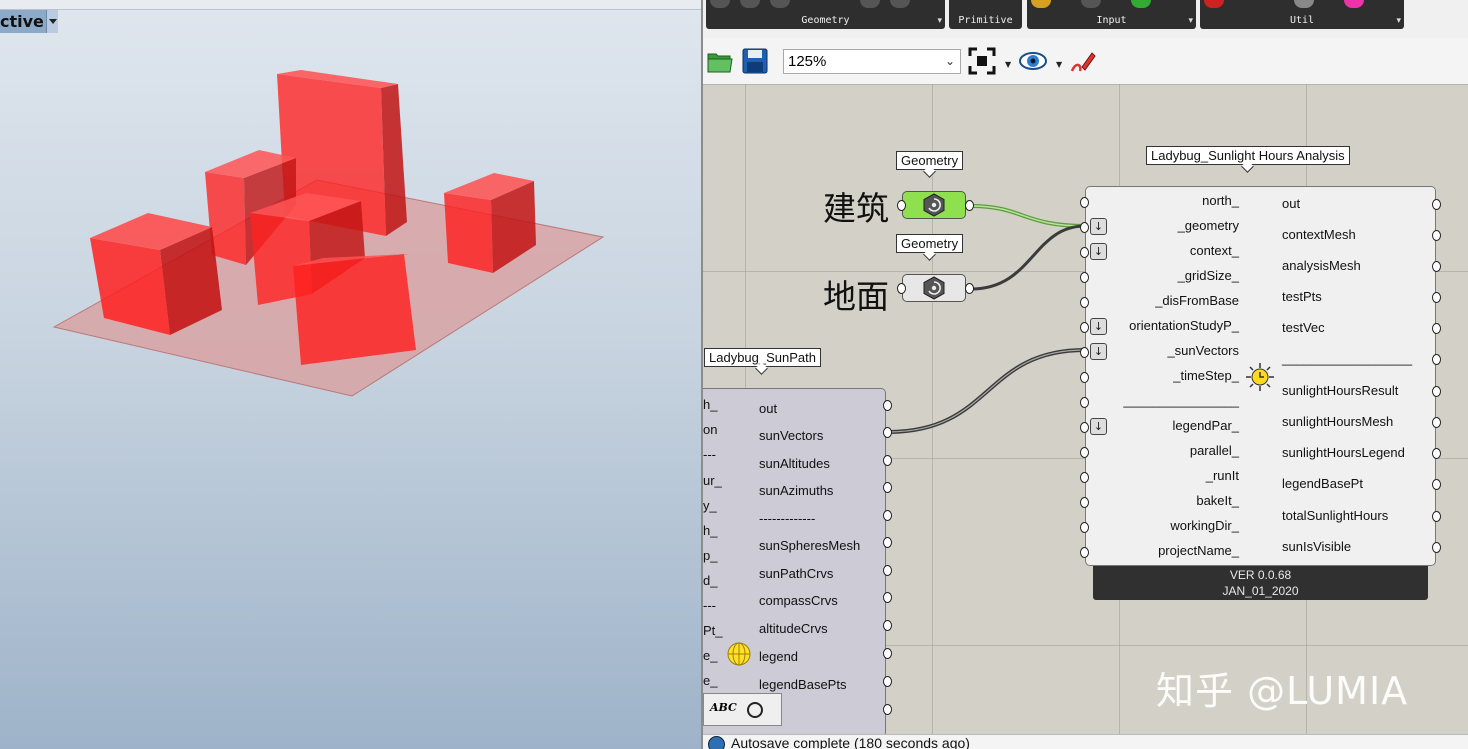 The image size is (1468, 749). What do you see at coordinates (1214, 250) in the screenshot?
I see `input-context: context_` at bounding box center [1214, 250].